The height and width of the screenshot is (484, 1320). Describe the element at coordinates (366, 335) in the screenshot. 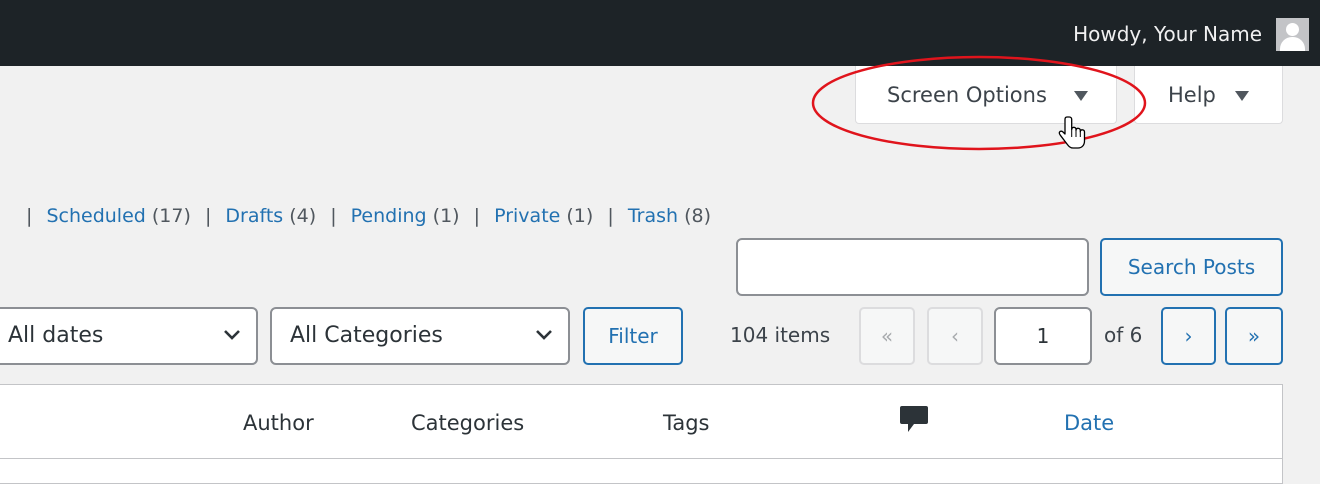

I see `category-filter-value: All Categories` at that location.